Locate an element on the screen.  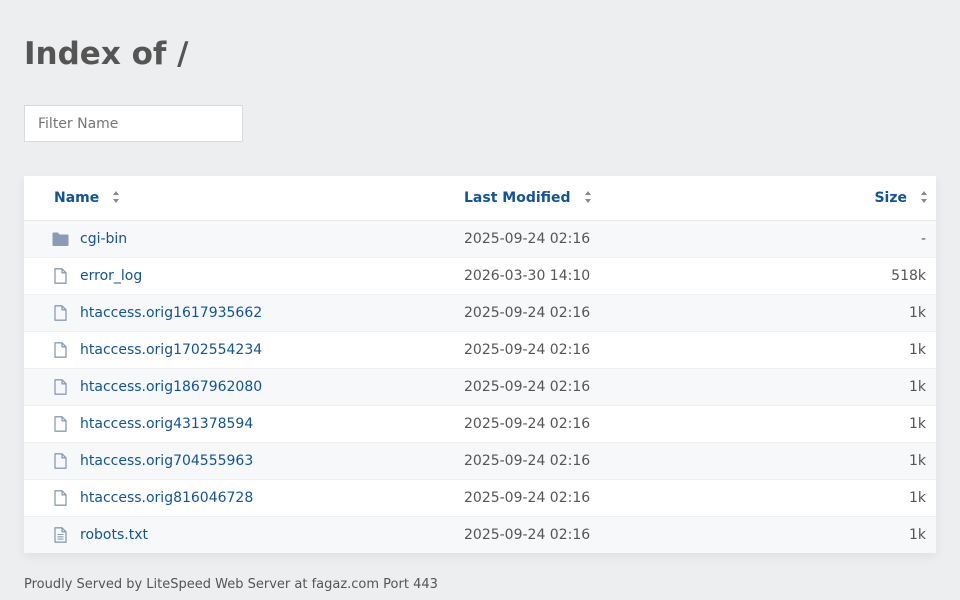
table-row: htaccess.orig816046728 2025-09-24 02:16 1k is located at coordinates (480, 498).